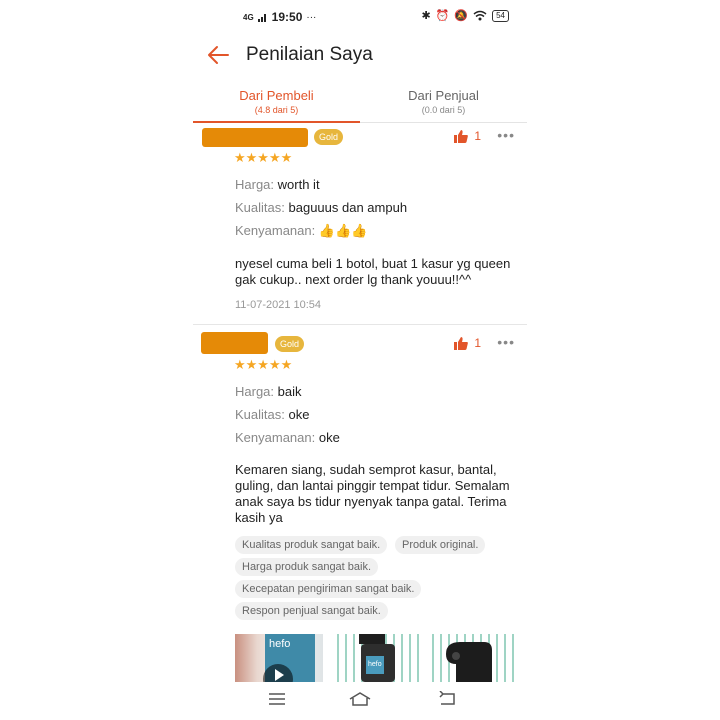 This screenshot has height=720, width=720. What do you see at coordinates (277, 699) in the screenshot?
I see `menu-icon` at bounding box center [277, 699].